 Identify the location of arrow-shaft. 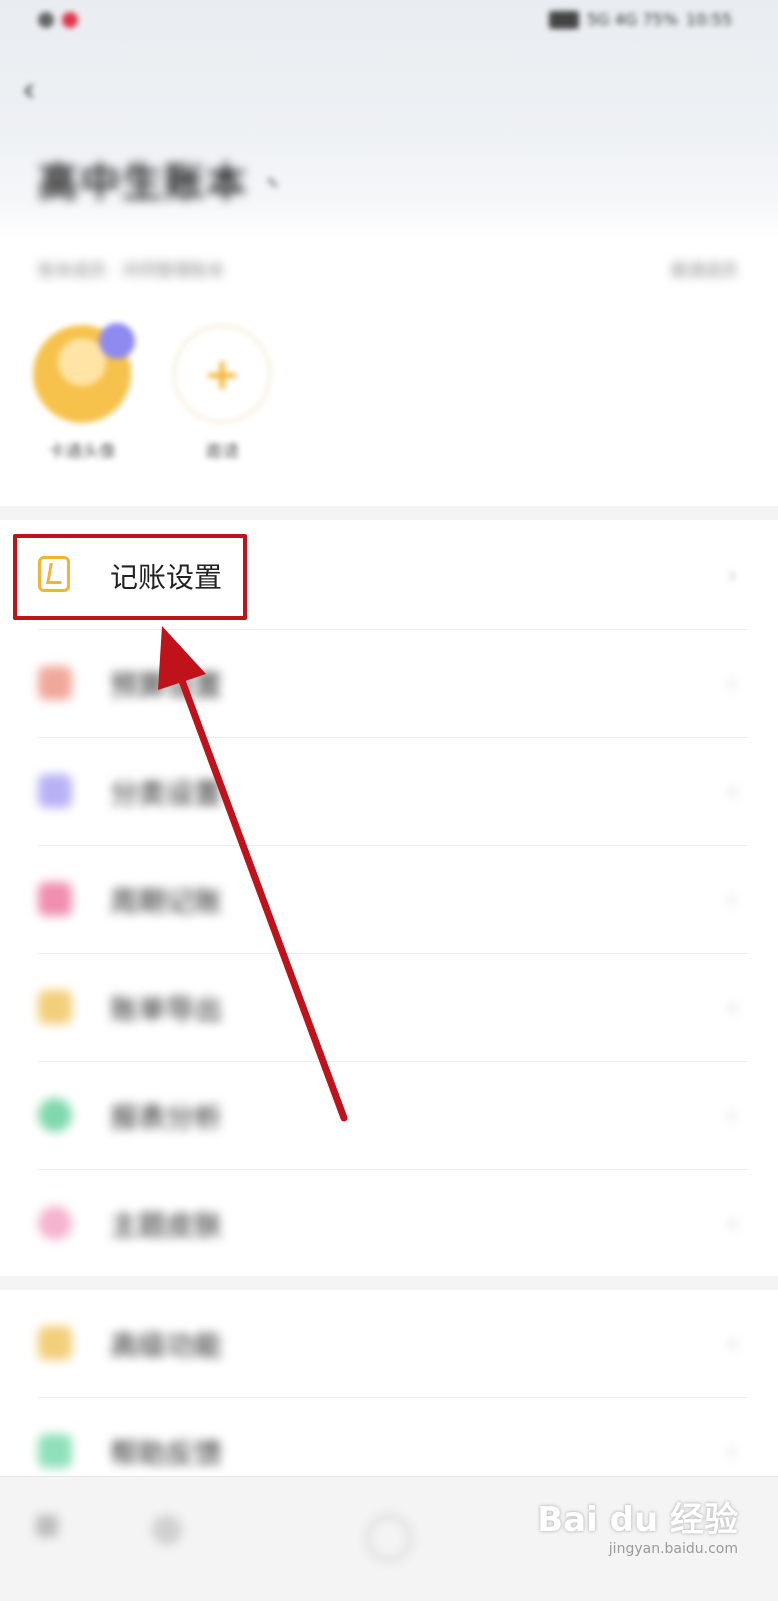
(261, 894).